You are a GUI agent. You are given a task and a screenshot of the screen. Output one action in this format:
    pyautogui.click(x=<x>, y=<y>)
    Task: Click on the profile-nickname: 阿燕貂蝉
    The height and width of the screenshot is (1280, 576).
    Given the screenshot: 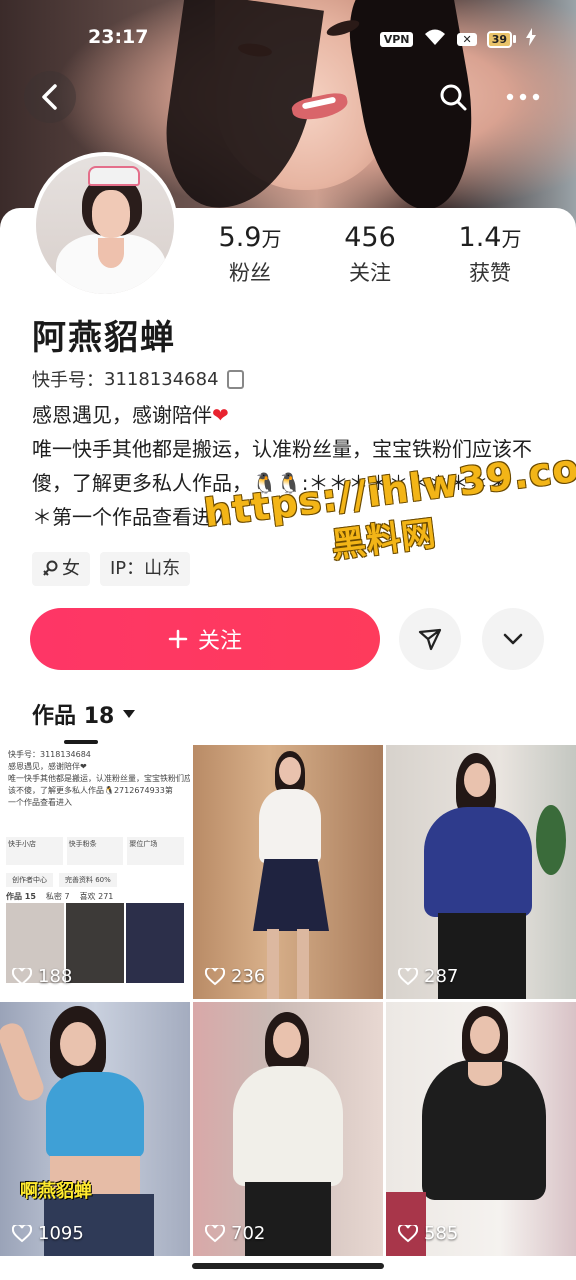 What is the action you would take?
    pyautogui.click(x=104, y=338)
    